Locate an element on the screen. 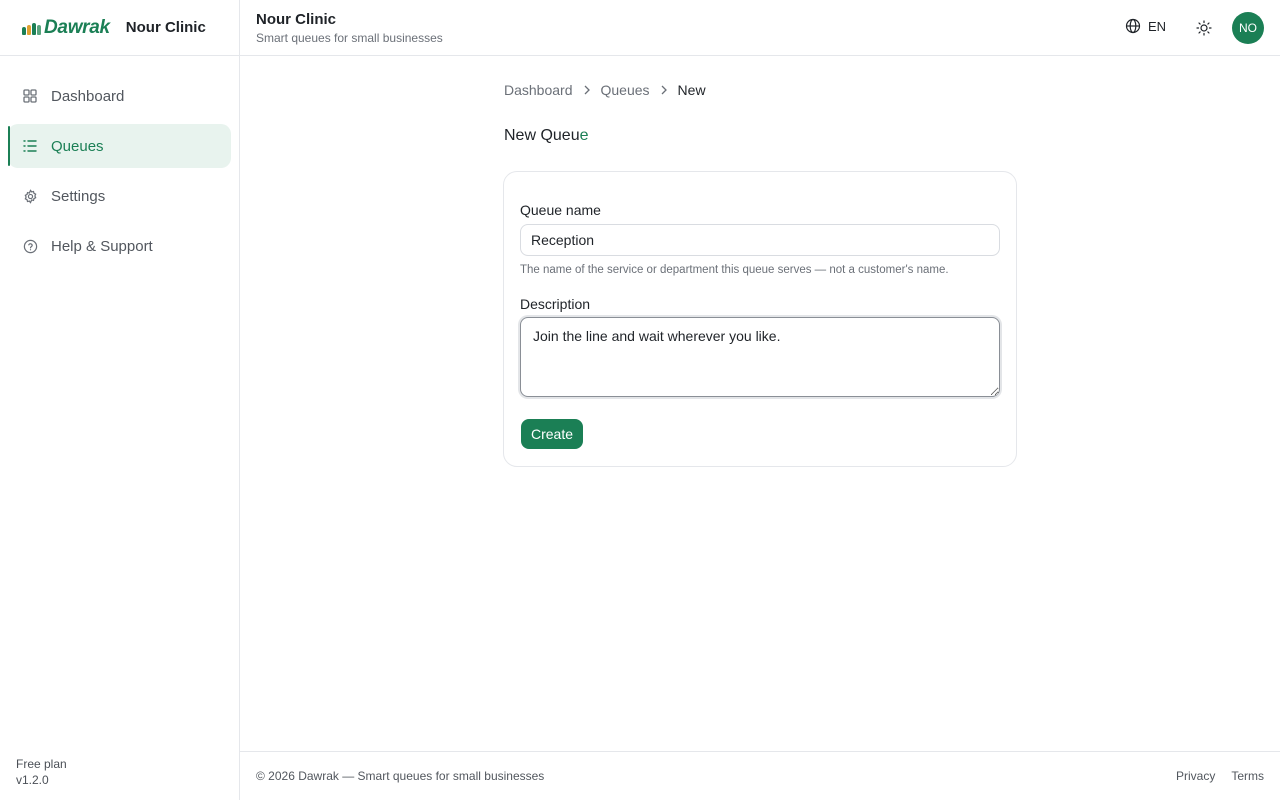 This screenshot has width=1280, height=800. avatar: NO is located at coordinates (1248, 28).